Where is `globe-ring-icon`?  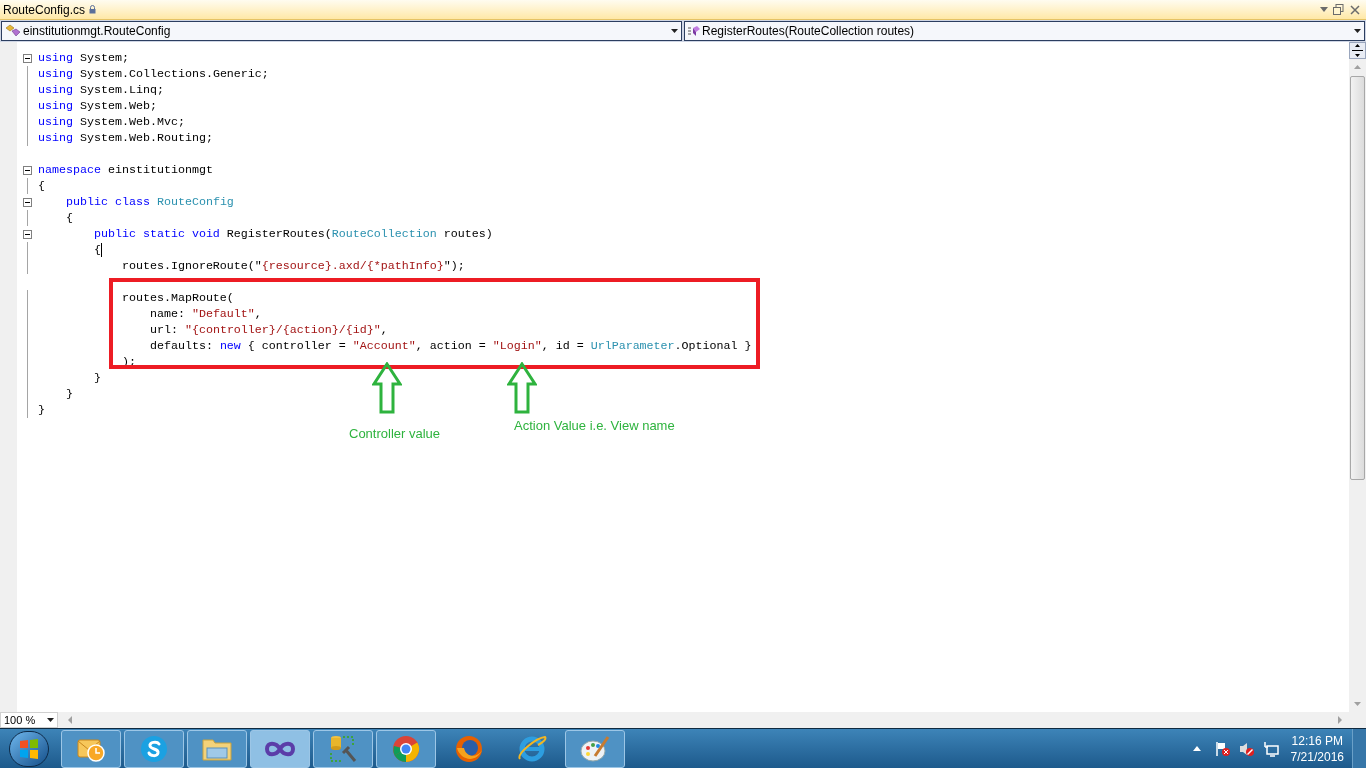
globe-ring-icon is located at coordinates (532, 748).